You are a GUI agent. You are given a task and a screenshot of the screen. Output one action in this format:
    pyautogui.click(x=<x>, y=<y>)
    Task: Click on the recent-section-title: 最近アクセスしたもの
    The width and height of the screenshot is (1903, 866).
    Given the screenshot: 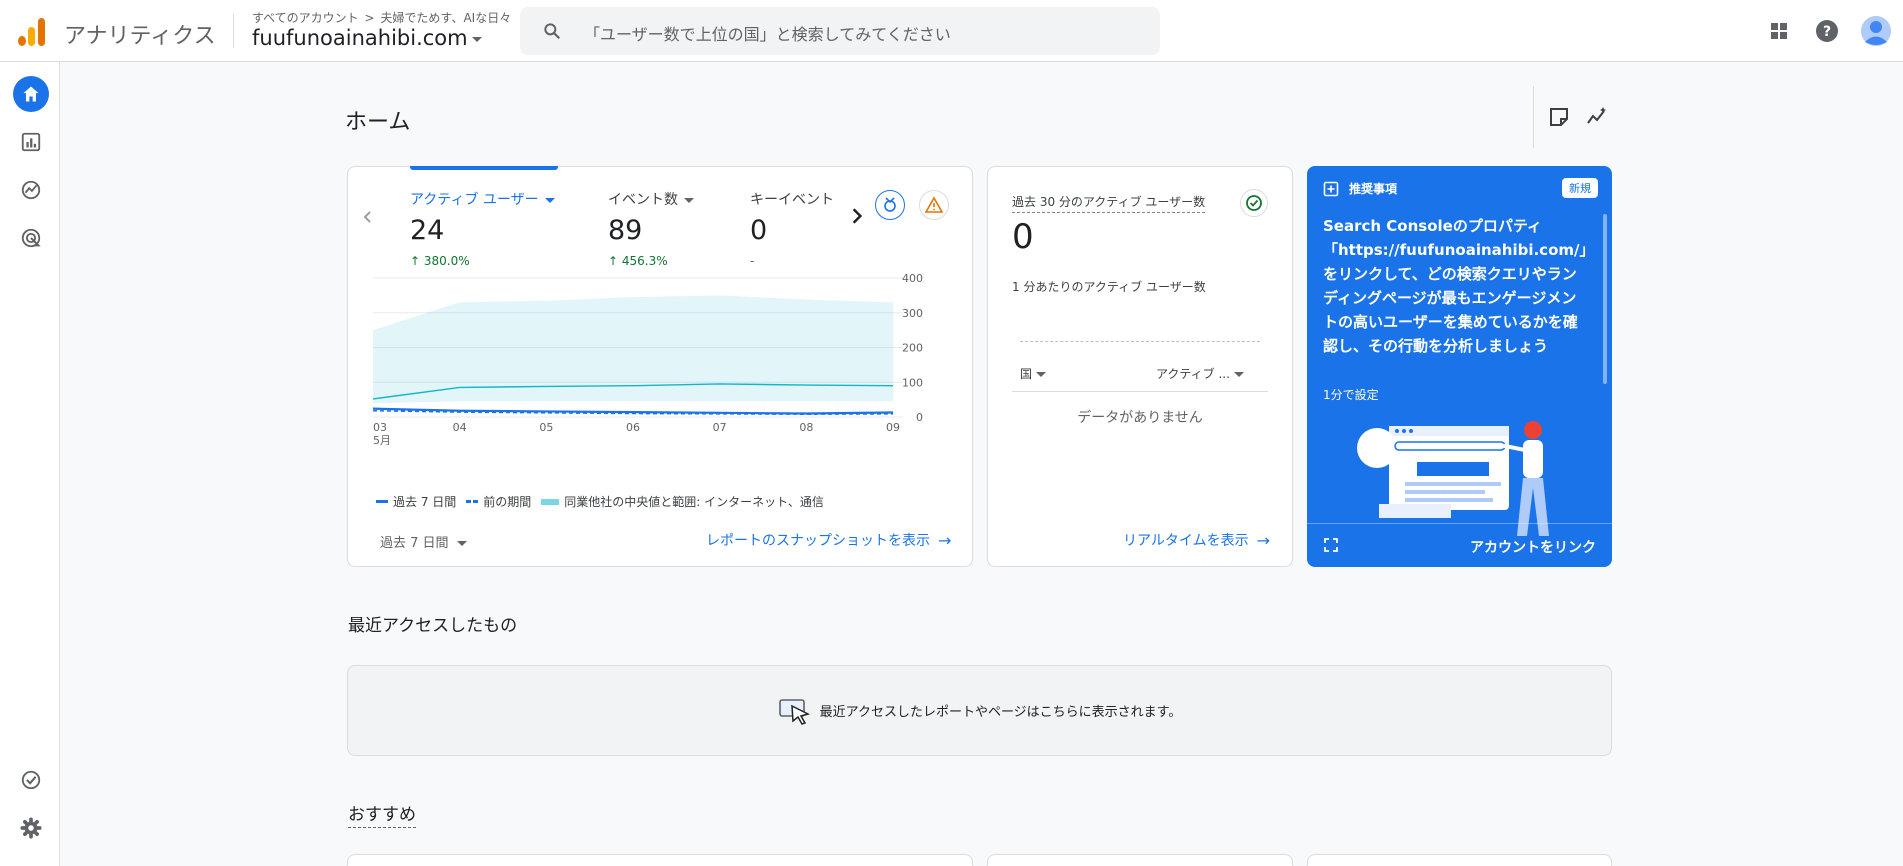 What is the action you would take?
    pyautogui.click(x=433, y=626)
    